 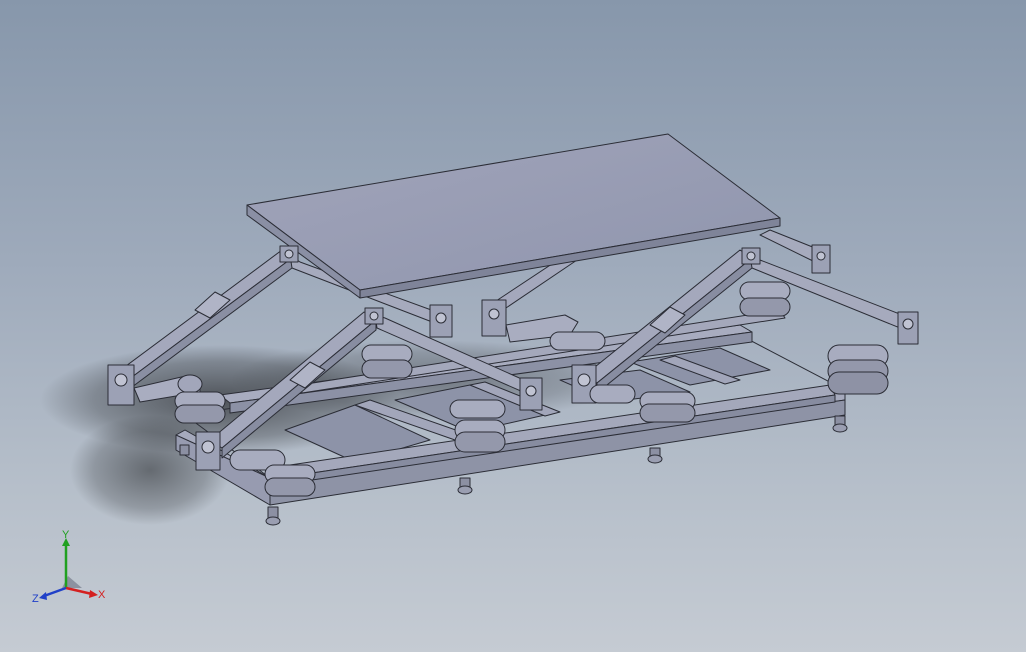 I want to click on z-axis-icon, so click(x=55, y=592).